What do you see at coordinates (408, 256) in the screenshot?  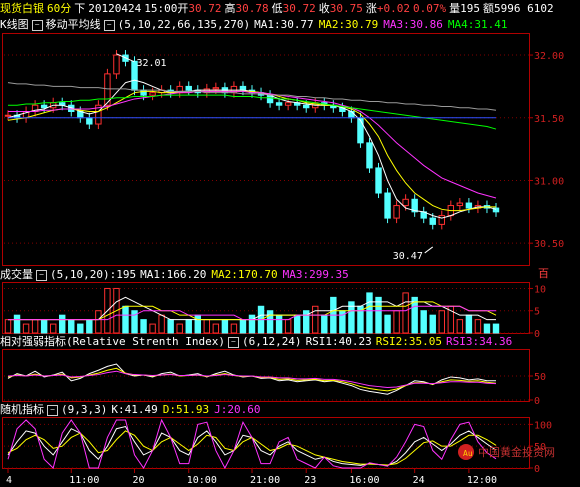 I see `extreme-label: 30.47` at bounding box center [408, 256].